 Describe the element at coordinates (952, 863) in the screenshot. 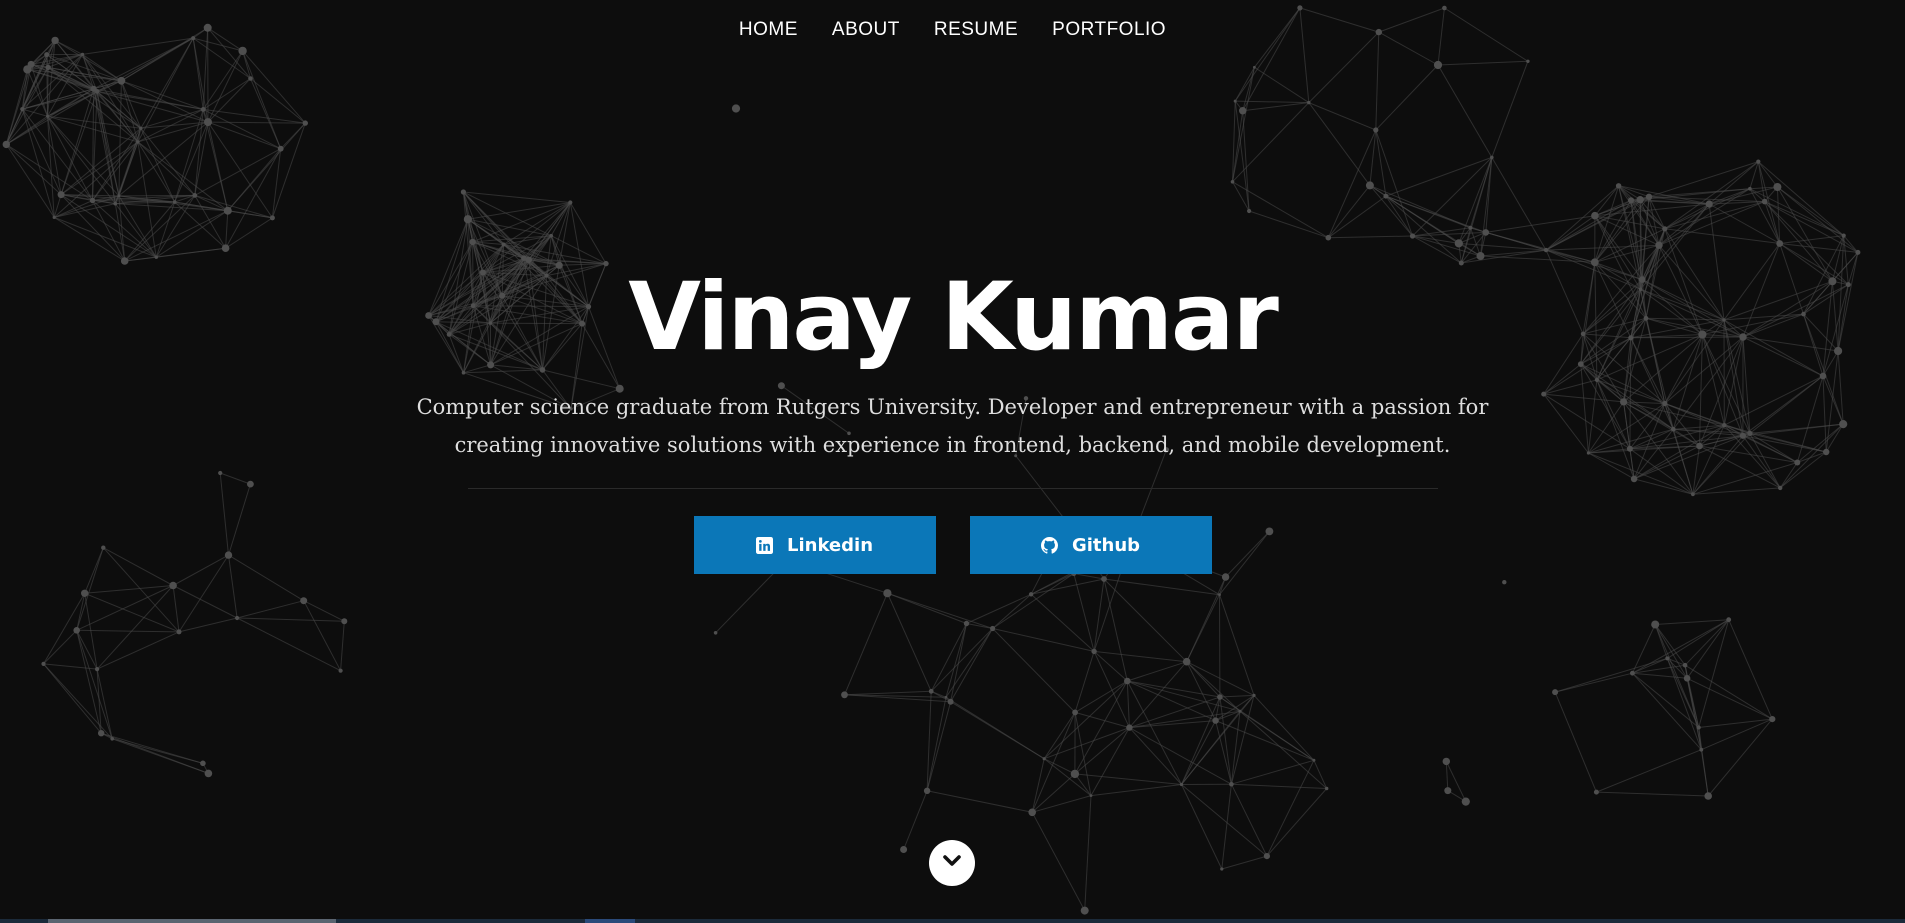

I see `scroll-down-button` at that location.